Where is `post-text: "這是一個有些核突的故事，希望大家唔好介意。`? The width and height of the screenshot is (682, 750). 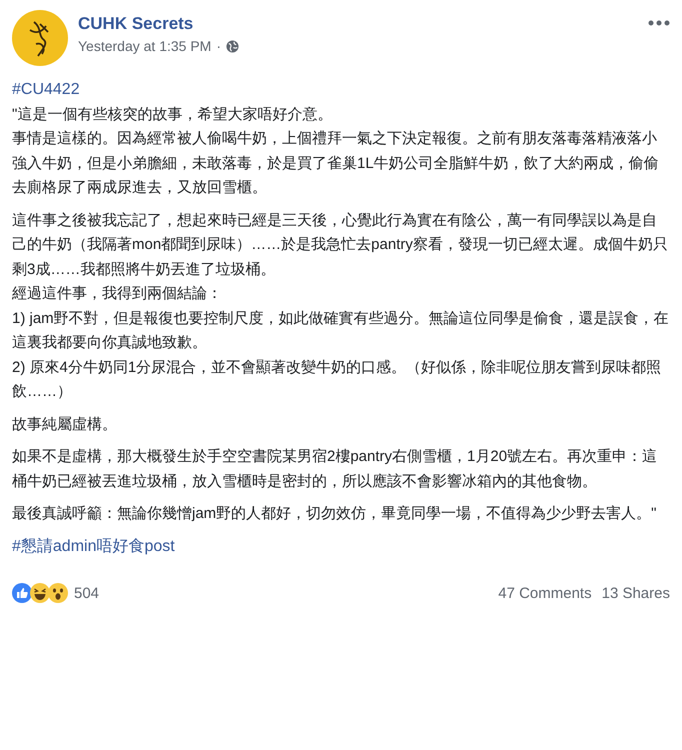
post-text: "這是一個有些核突的故事，希望大家唔好介意。 is located at coordinates (173, 114).